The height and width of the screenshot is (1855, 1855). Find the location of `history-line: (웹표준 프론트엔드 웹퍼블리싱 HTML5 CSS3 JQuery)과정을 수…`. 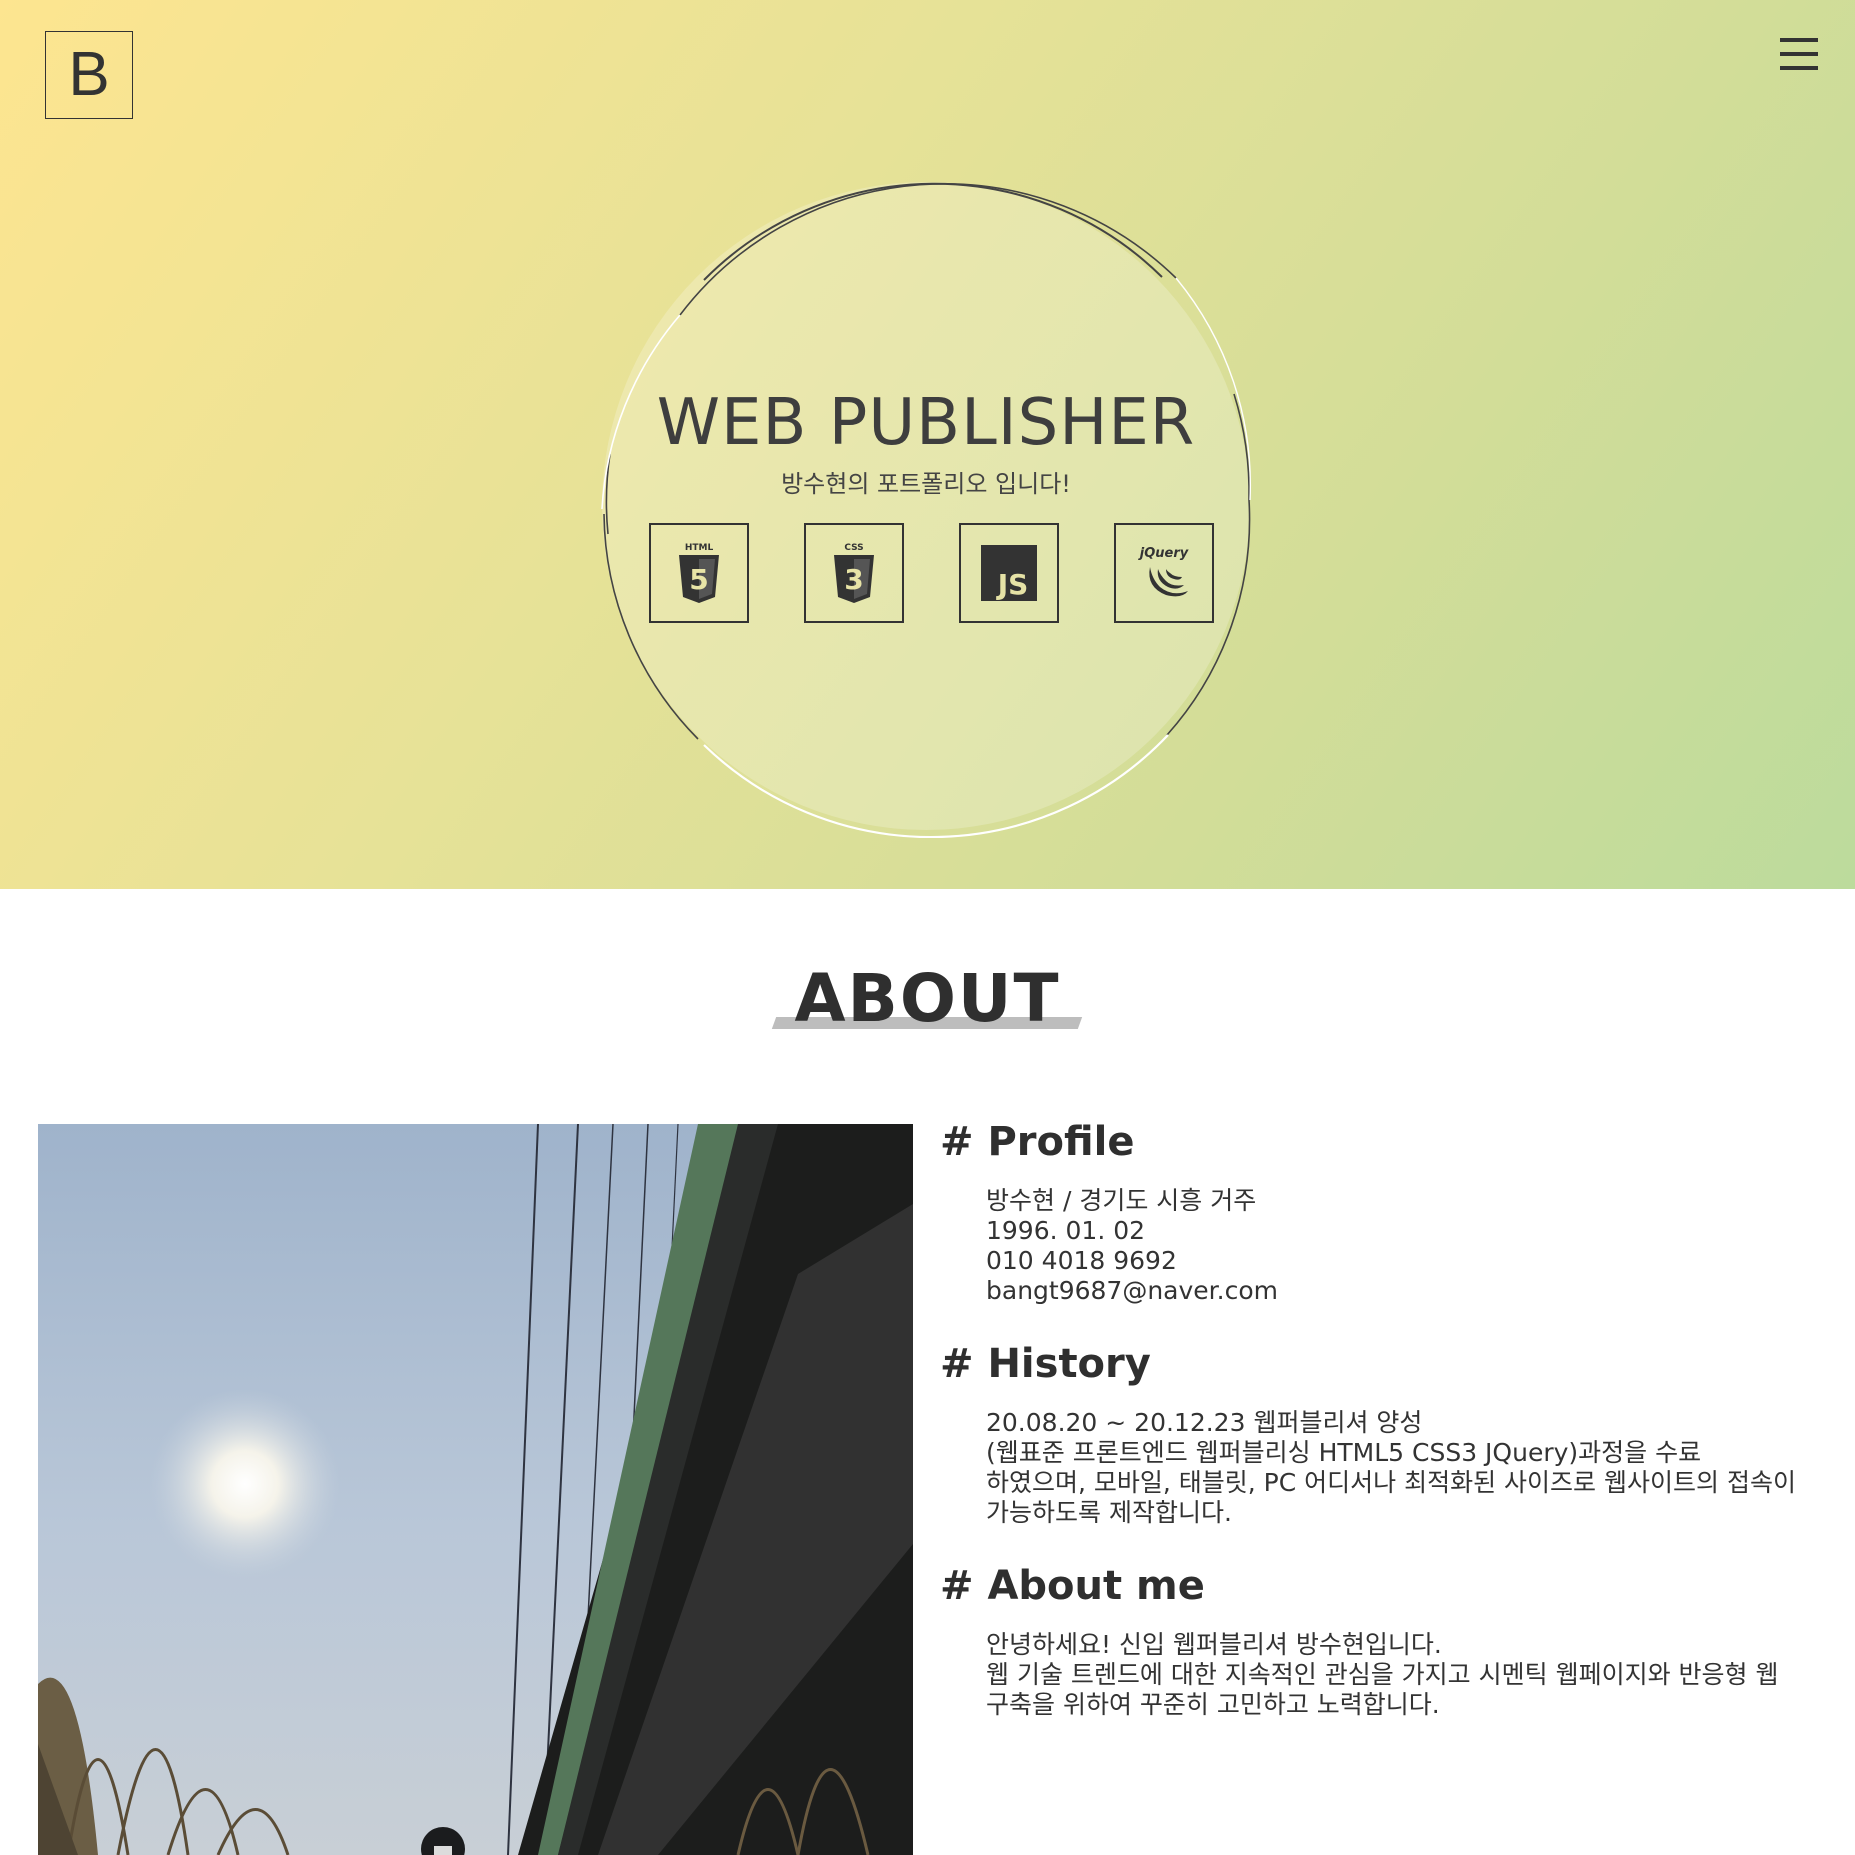

history-line: (웹표준 프론트엔드 웹퍼블리싱 HTML5 CSS3 JQuery)과정을 수… is located at coordinates (1344, 1452).